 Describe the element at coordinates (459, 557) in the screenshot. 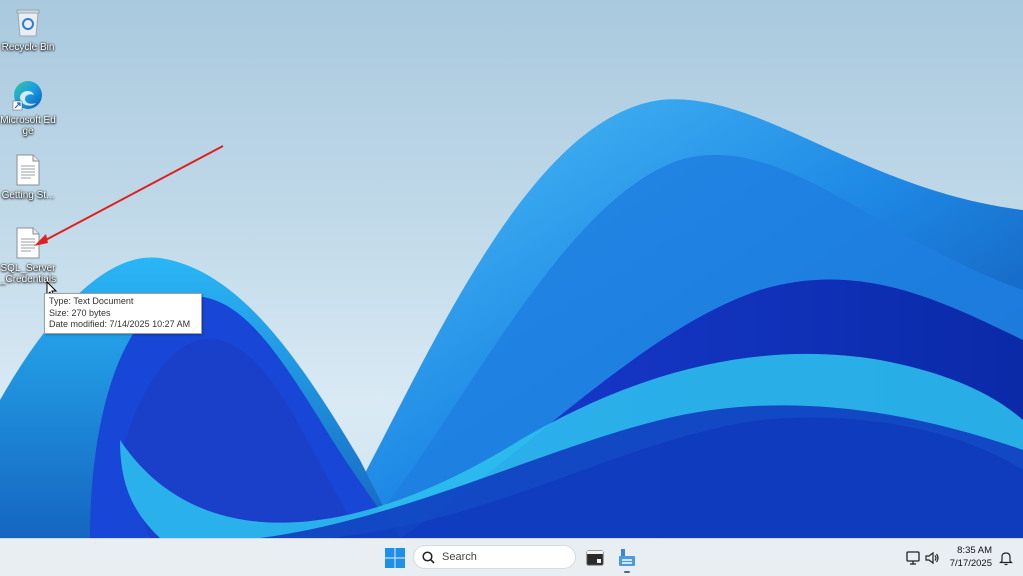

I see `search-placeholder: Search` at that location.